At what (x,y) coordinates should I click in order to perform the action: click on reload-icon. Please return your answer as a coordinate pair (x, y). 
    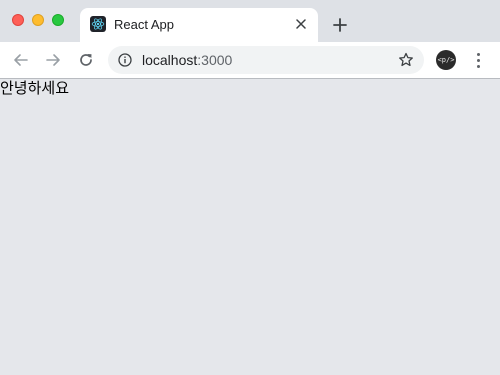
    Looking at the image, I should click on (86, 60).